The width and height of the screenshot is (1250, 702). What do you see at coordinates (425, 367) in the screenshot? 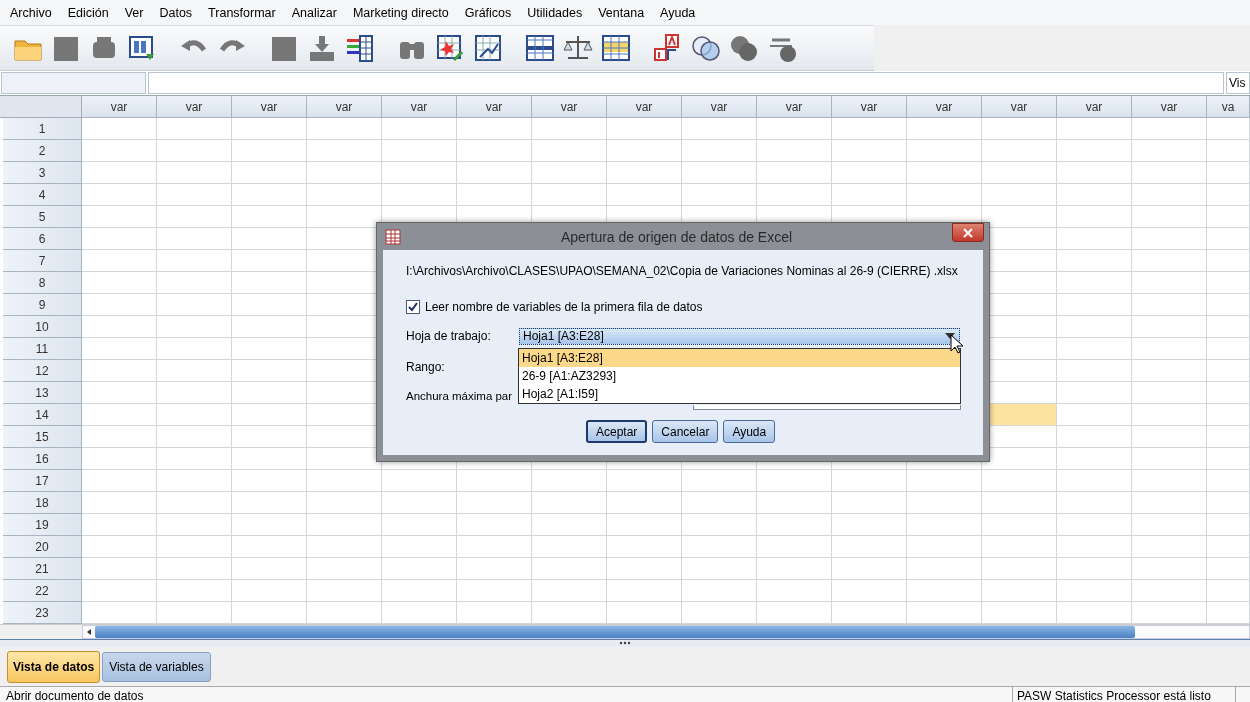
I see `range-label: Rango:` at bounding box center [425, 367].